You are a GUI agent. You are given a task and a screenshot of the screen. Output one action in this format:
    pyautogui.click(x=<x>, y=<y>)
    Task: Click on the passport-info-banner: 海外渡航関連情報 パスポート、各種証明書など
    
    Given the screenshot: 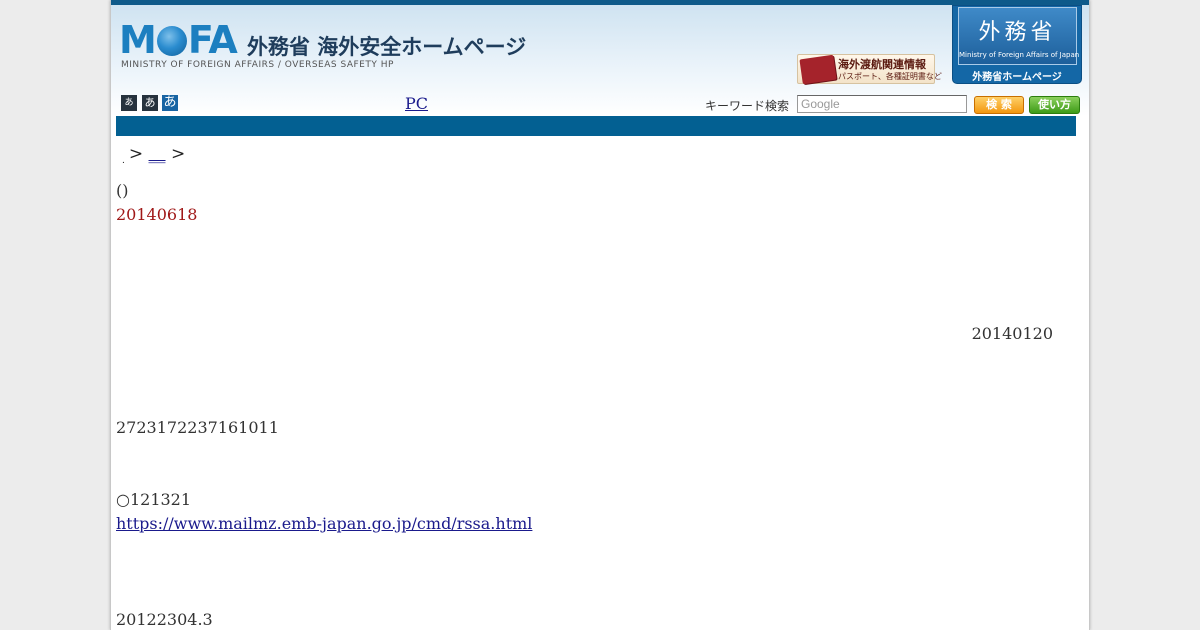 What is the action you would take?
    pyautogui.click(x=869, y=69)
    